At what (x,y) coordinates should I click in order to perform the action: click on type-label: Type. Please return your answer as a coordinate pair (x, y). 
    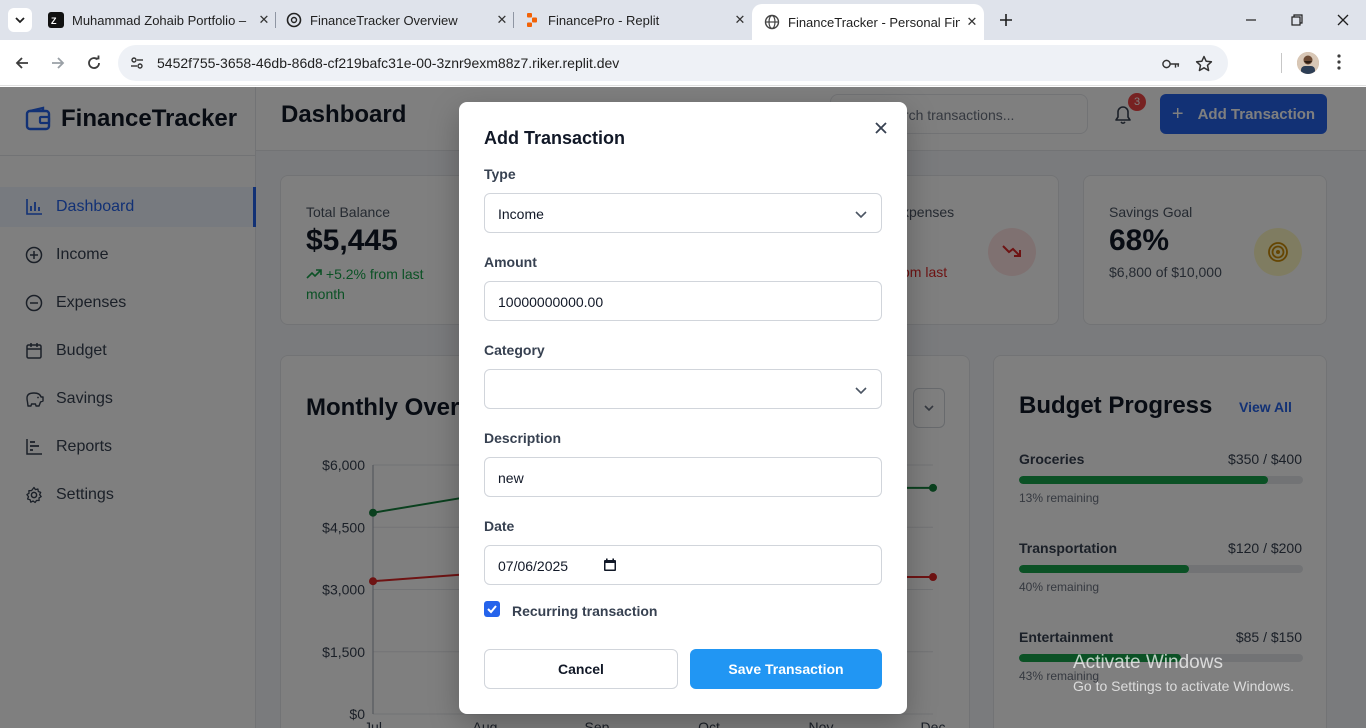
    Looking at the image, I should click on (500, 174).